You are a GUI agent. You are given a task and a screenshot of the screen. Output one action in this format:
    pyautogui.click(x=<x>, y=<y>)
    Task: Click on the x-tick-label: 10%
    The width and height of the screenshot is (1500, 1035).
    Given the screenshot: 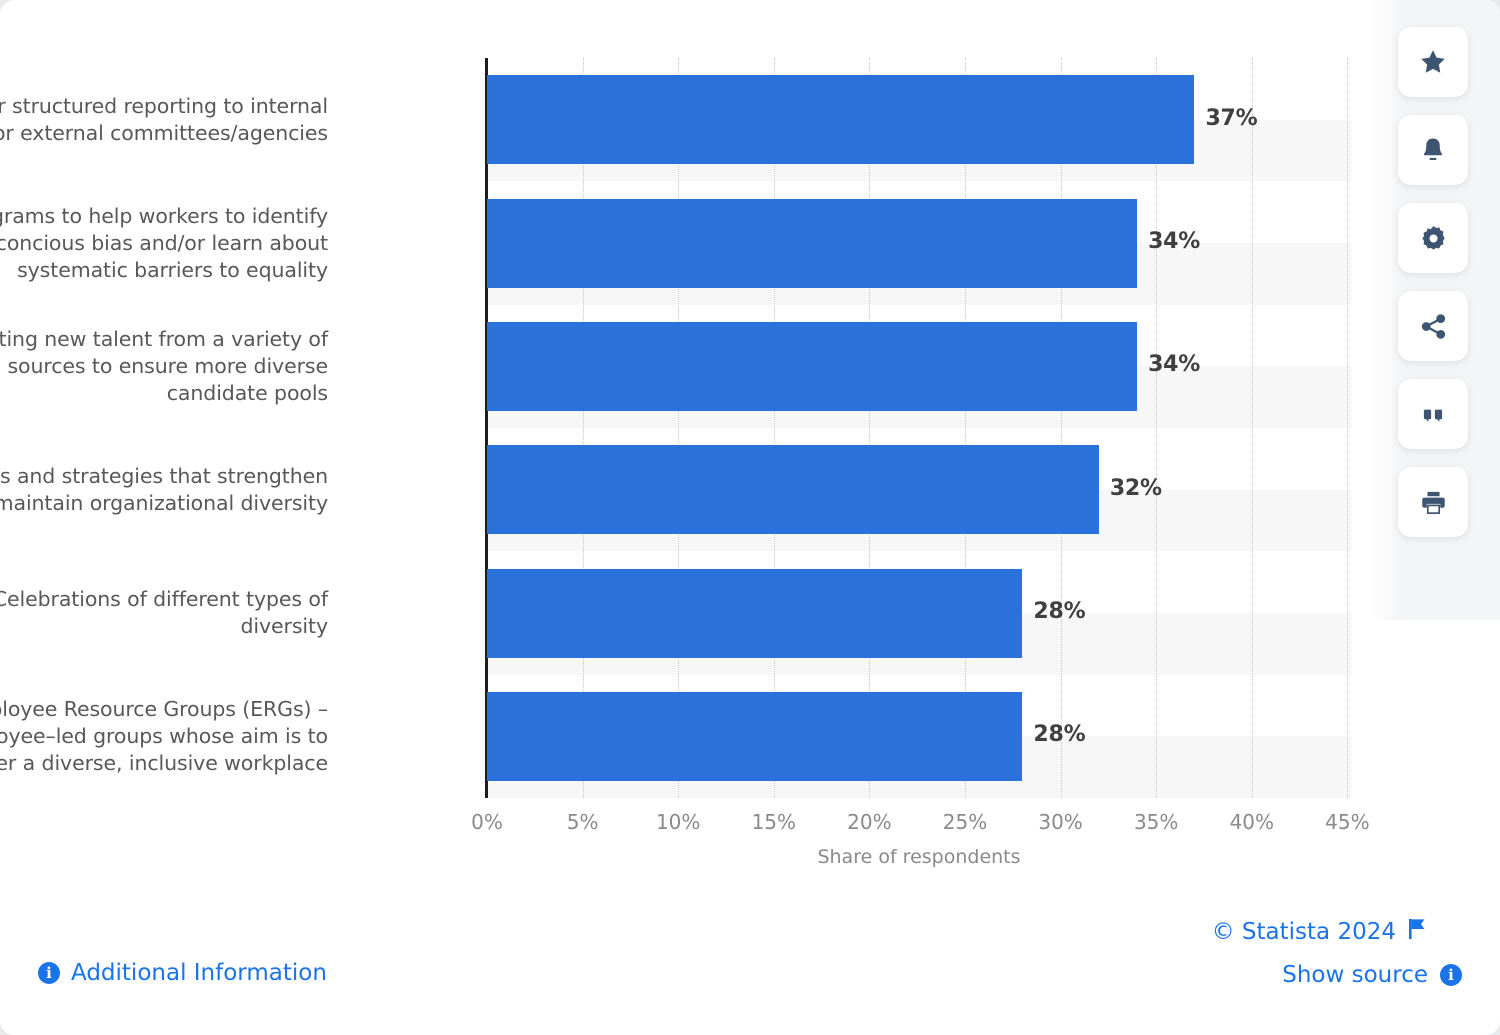 What is the action you would take?
    pyautogui.click(x=678, y=822)
    